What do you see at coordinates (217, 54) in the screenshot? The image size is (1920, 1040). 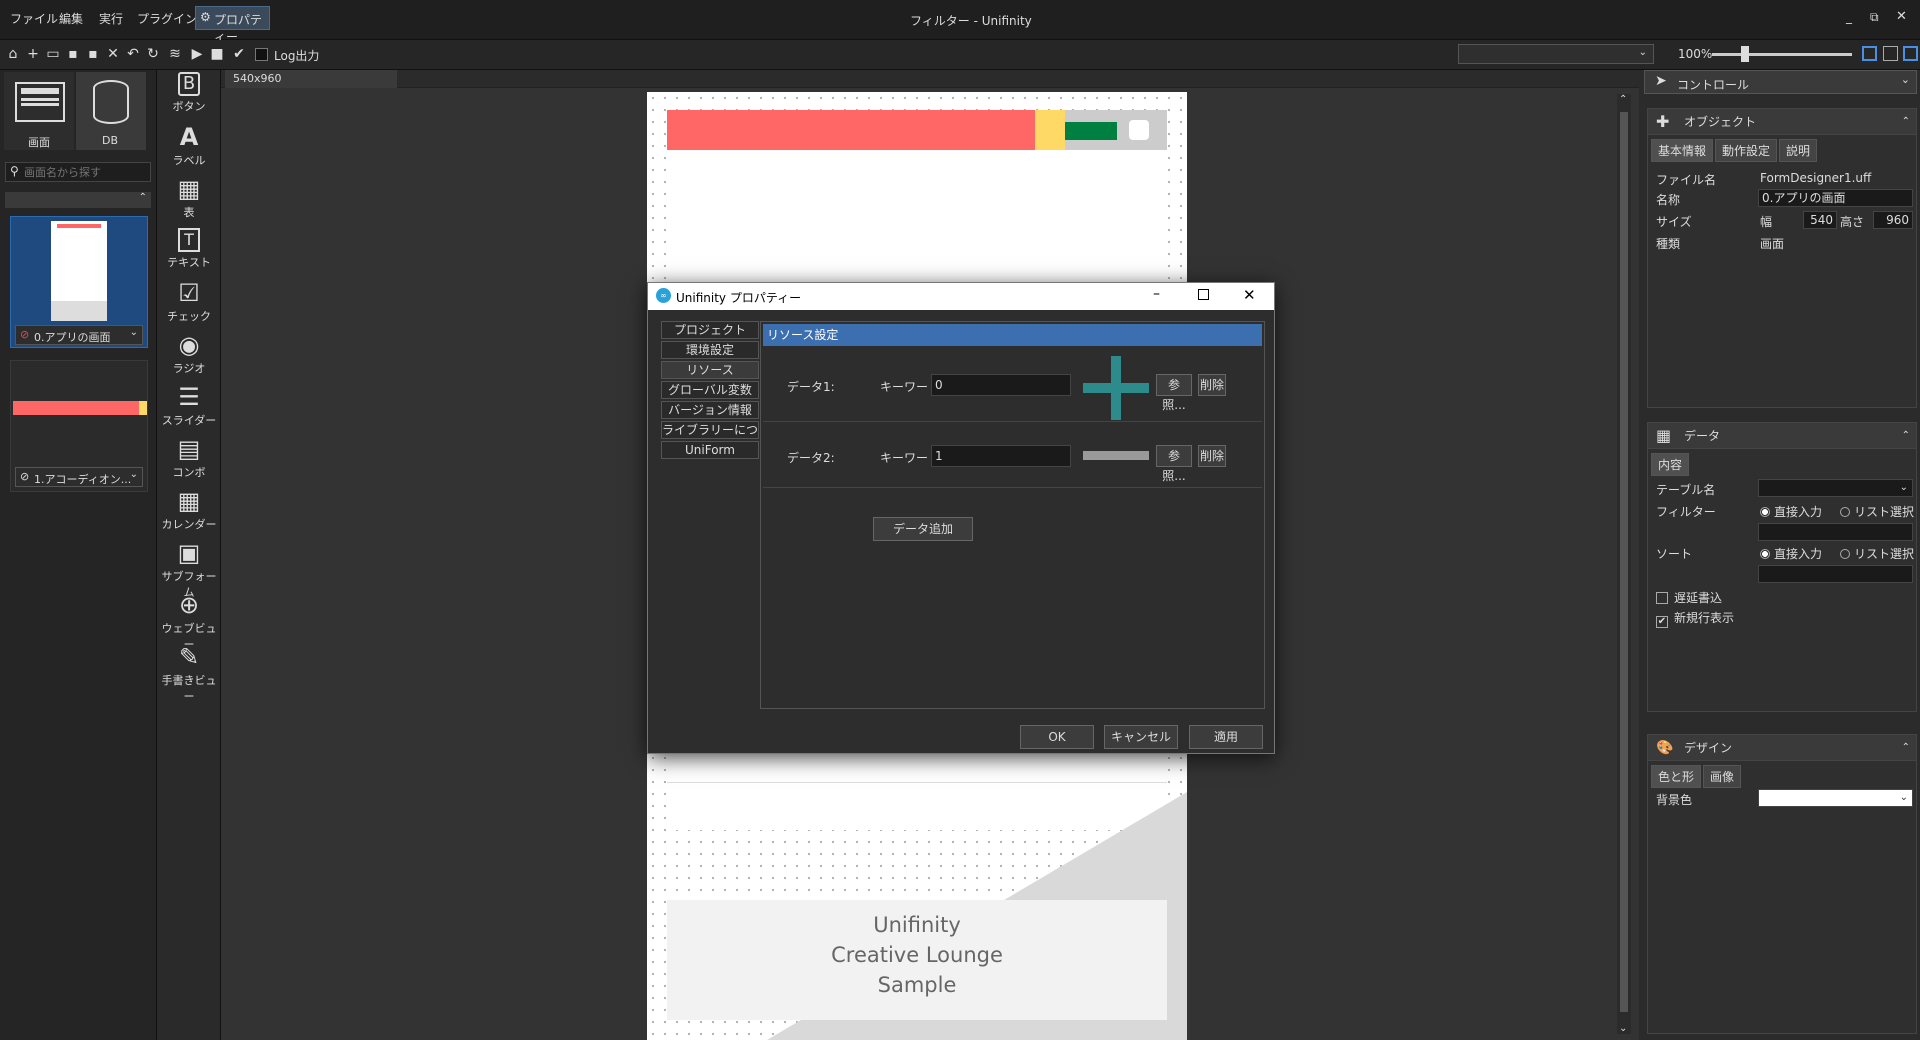 I see `stop-icon: ■` at bounding box center [217, 54].